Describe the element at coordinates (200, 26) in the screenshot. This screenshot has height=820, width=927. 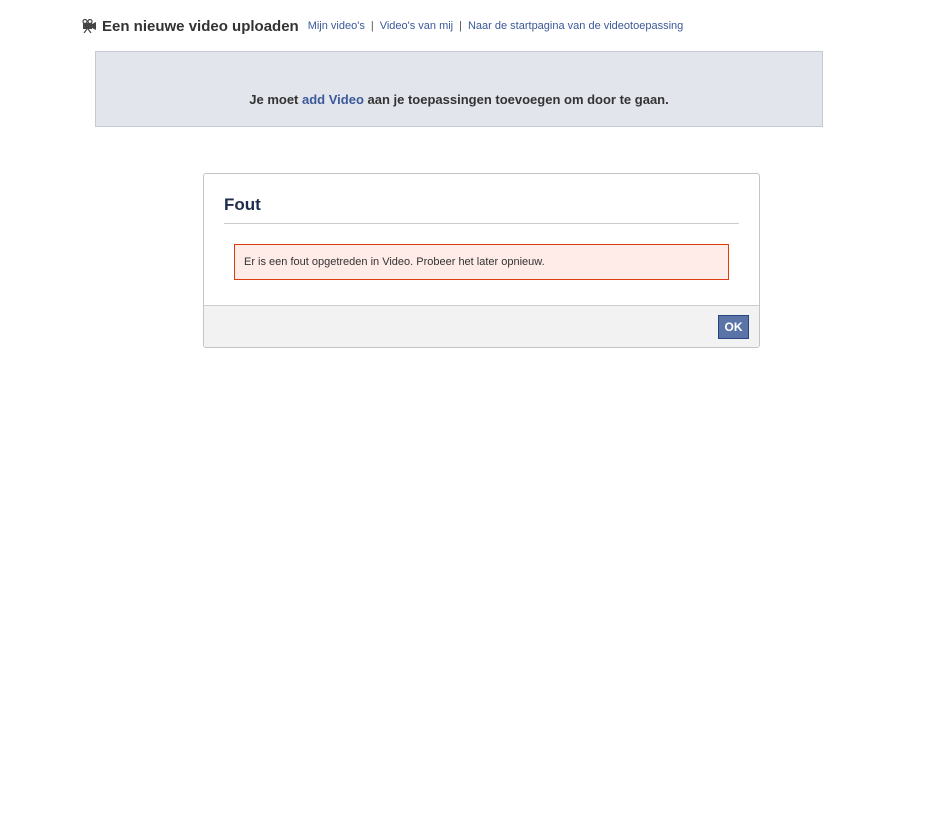
I see `page-title: Een nieuwe video uploaden` at that location.